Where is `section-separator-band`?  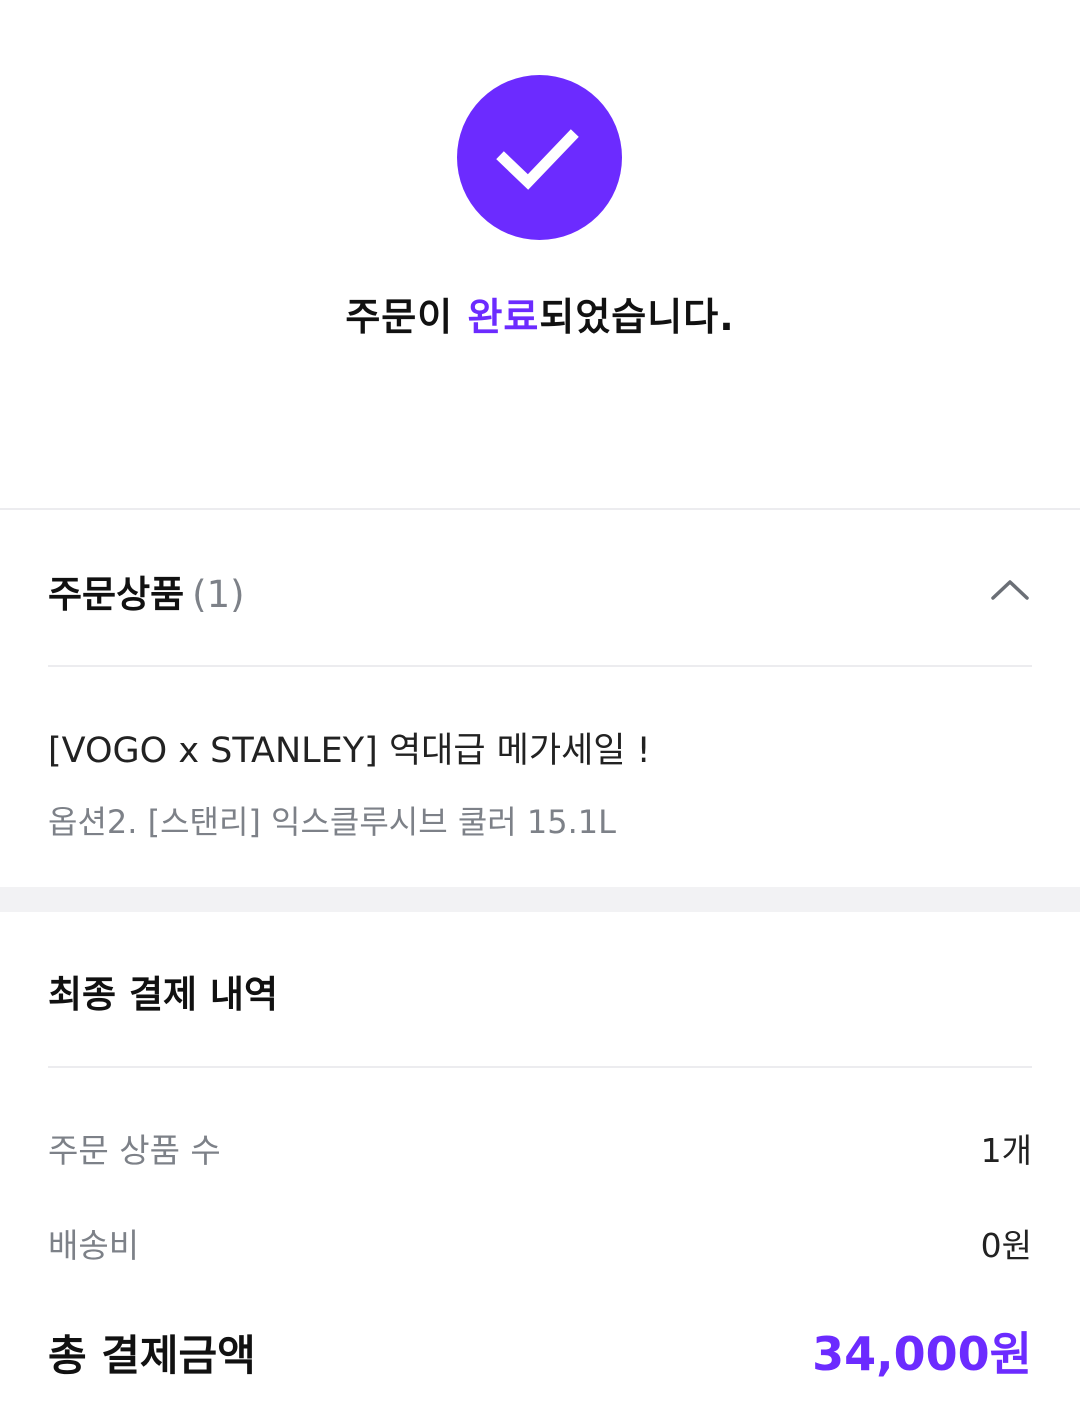 section-separator-band is located at coordinates (540, 899).